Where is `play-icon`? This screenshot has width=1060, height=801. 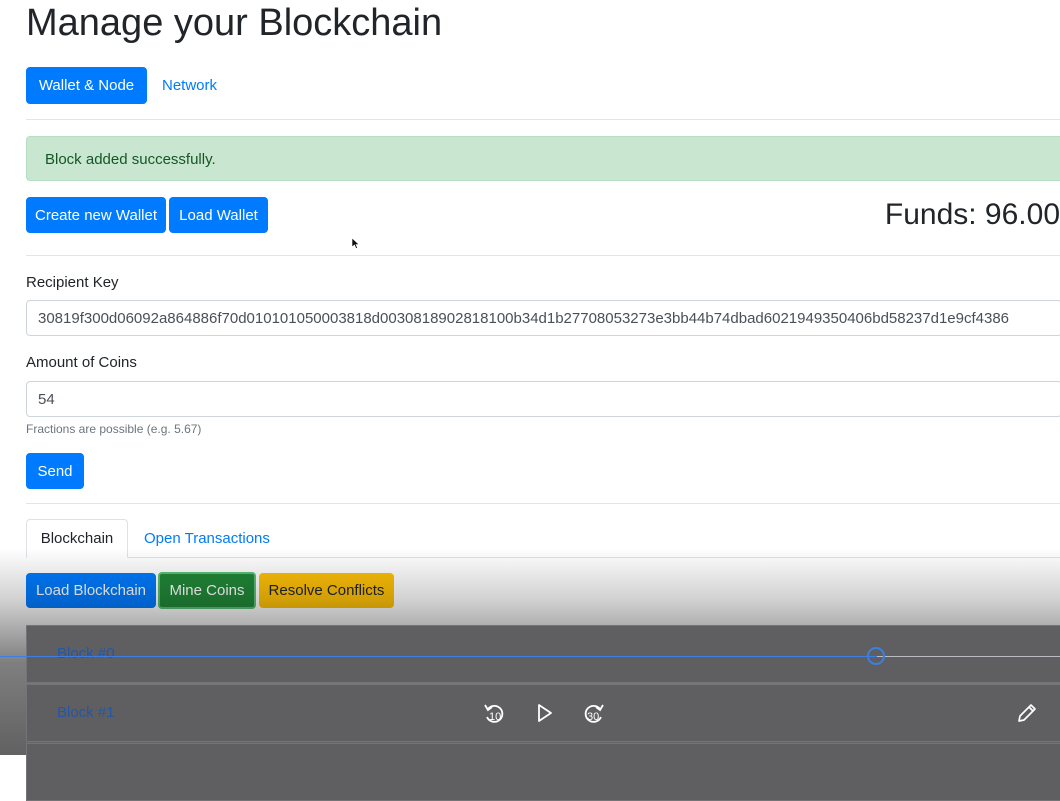
play-icon is located at coordinates (545, 713).